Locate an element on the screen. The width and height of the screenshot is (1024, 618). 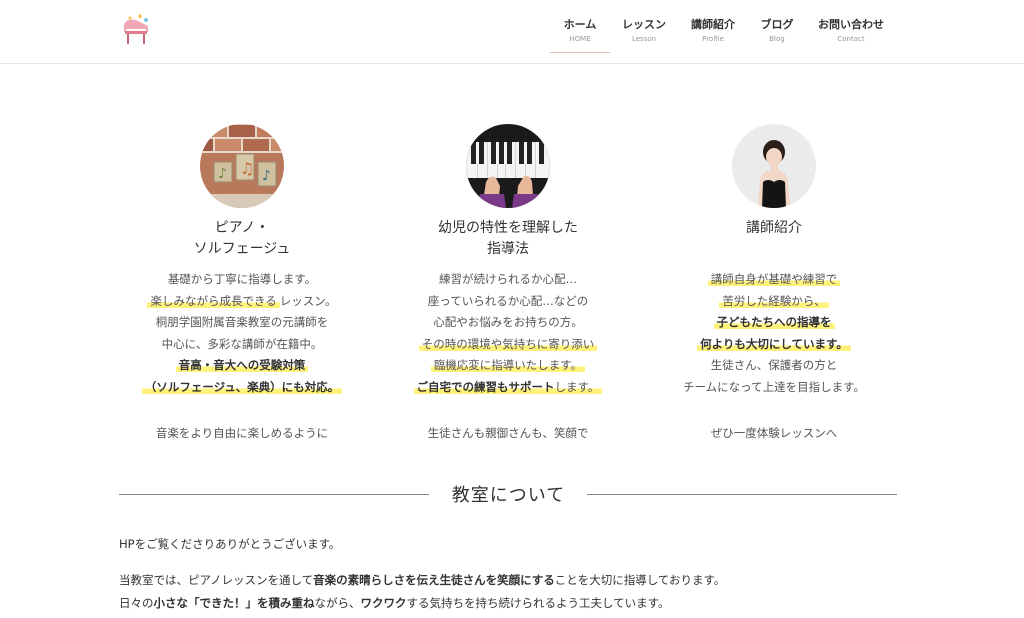
teacher-portrait-photo is located at coordinates (774, 166).